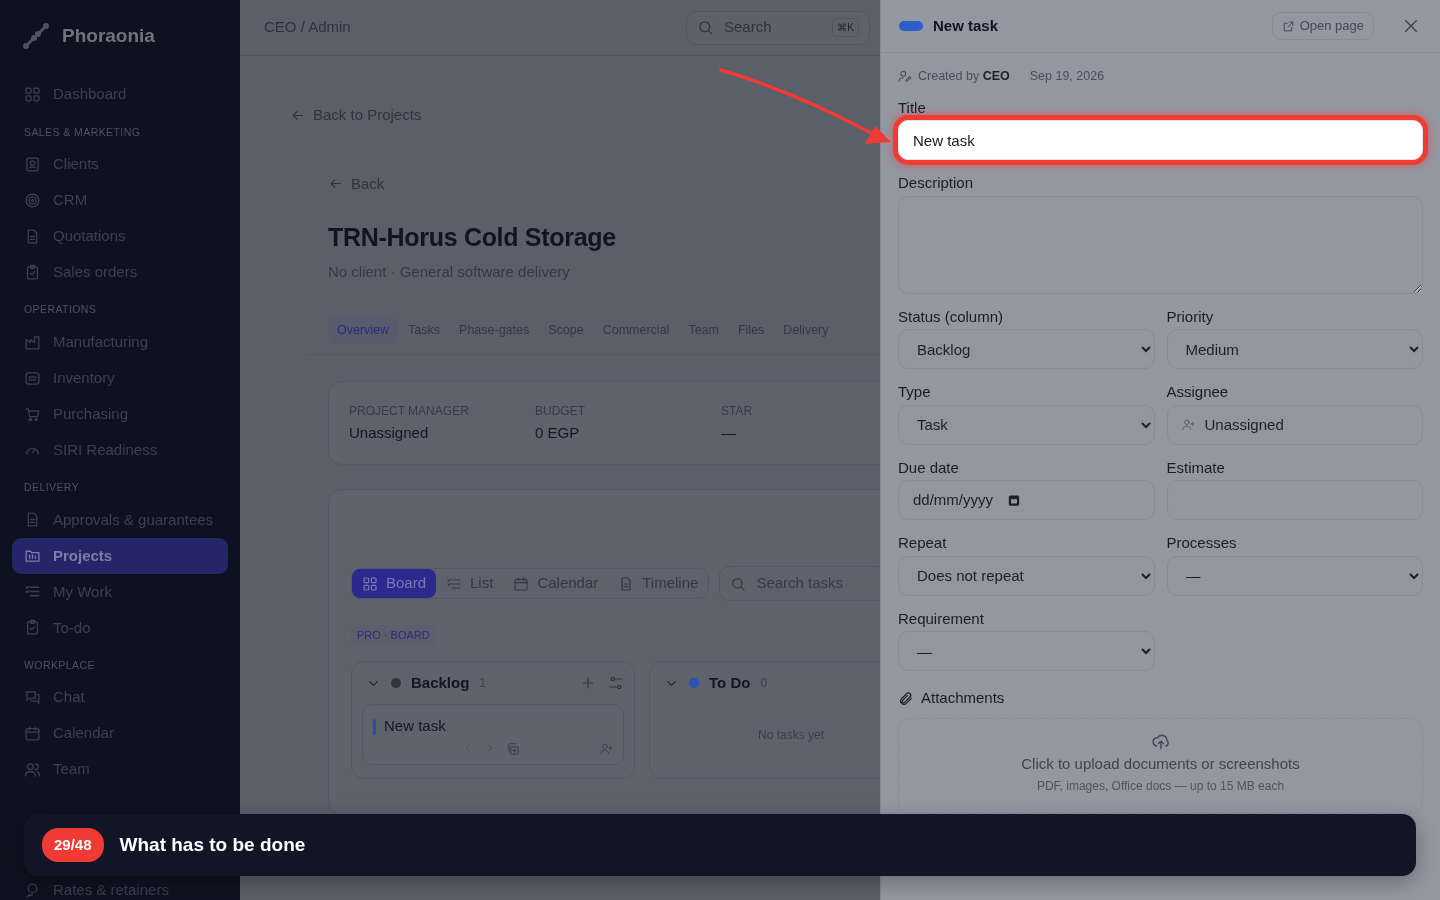 The height and width of the screenshot is (900, 1440). I want to click on summary-value: Unassigned, so click(389, 432).